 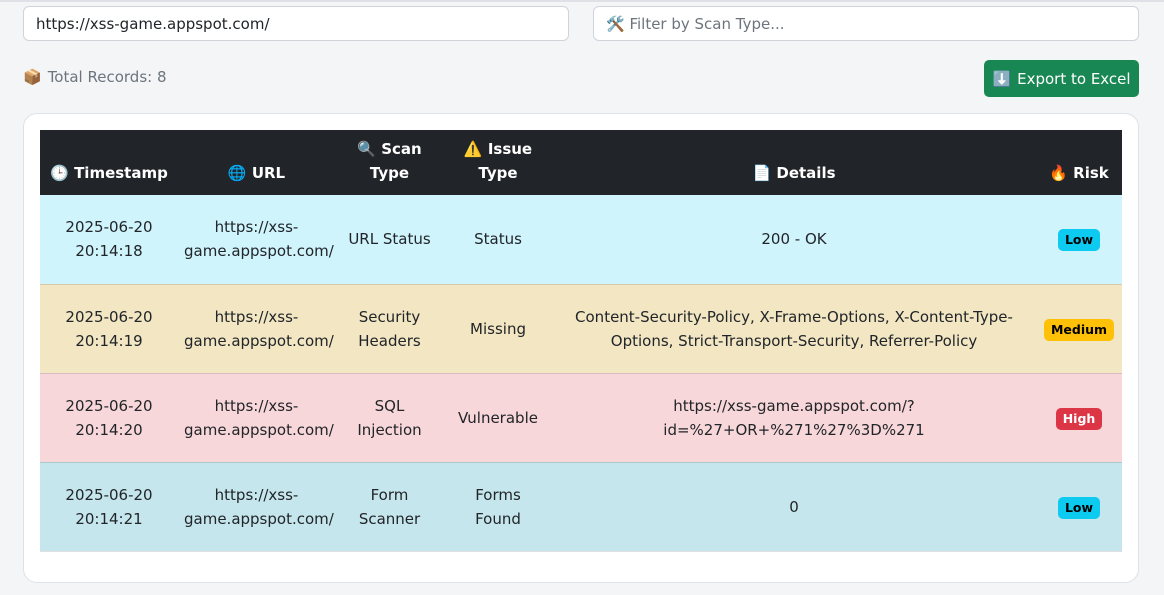 I want to click on package-icon: 📦, so click(x=32, y=77).